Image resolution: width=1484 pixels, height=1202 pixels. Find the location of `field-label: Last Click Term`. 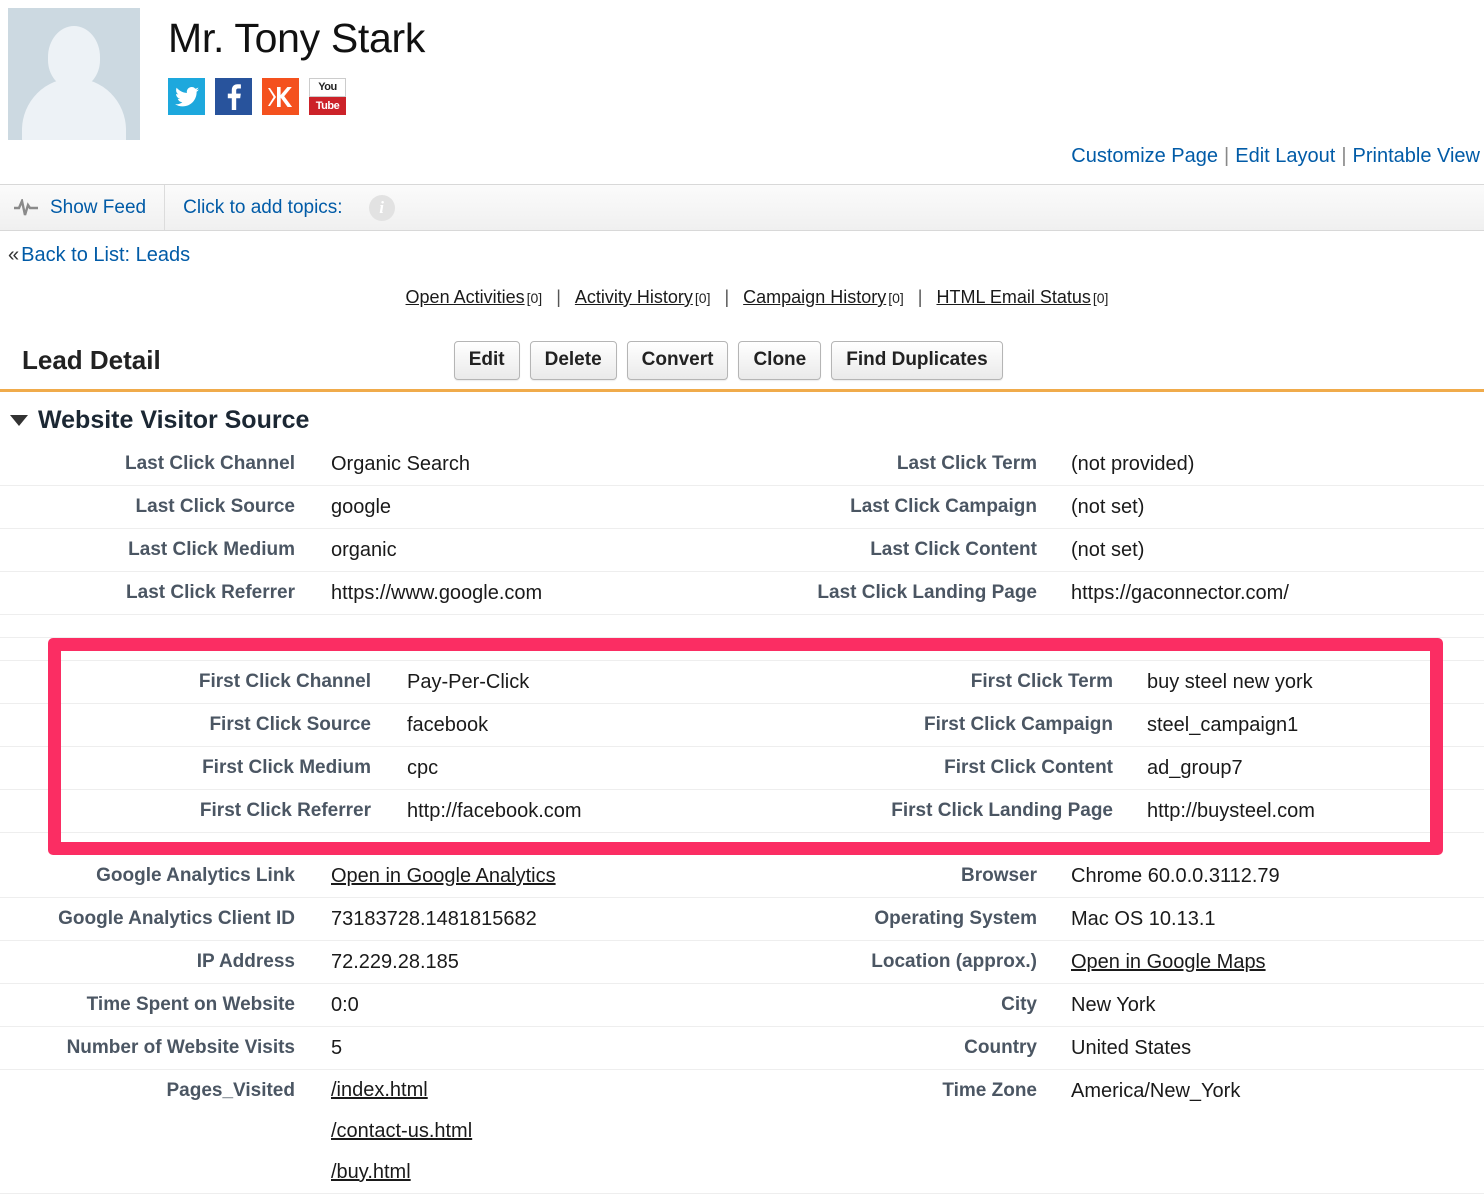

field-label: Last Click Term is located at coordinates (966, 463).